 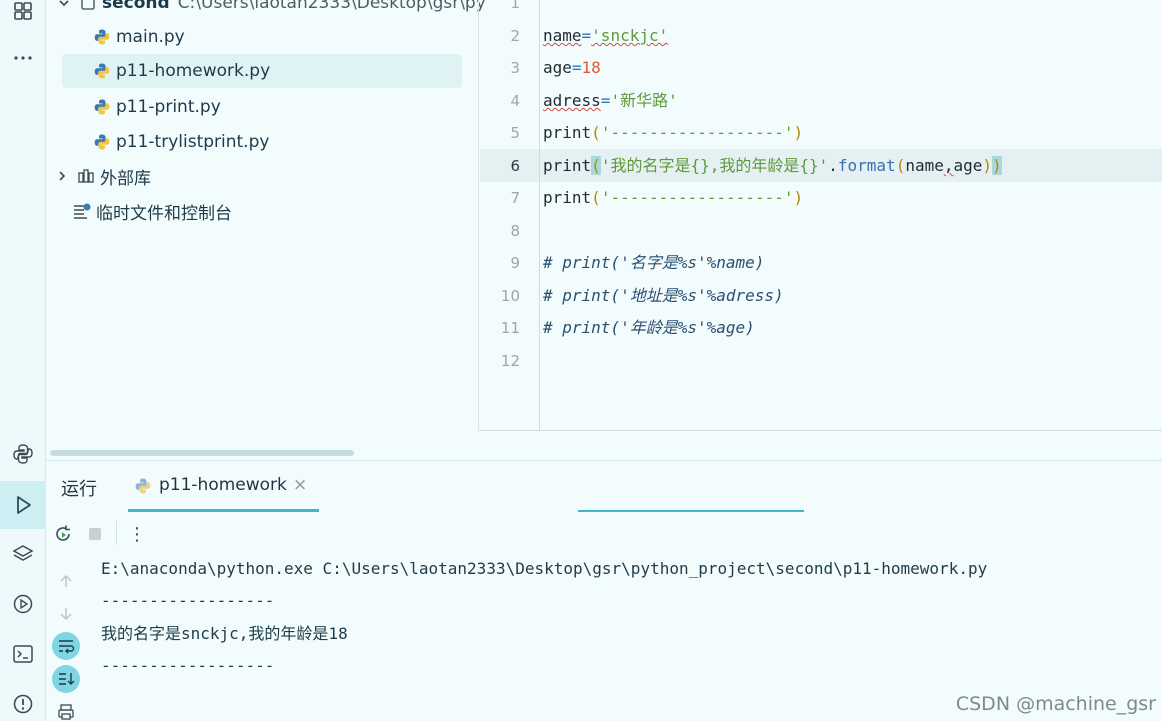 What do you see at coordinates (66, 614) in the screenshot?
I see `scroll-down-icon` at bounding box center [66, 614].